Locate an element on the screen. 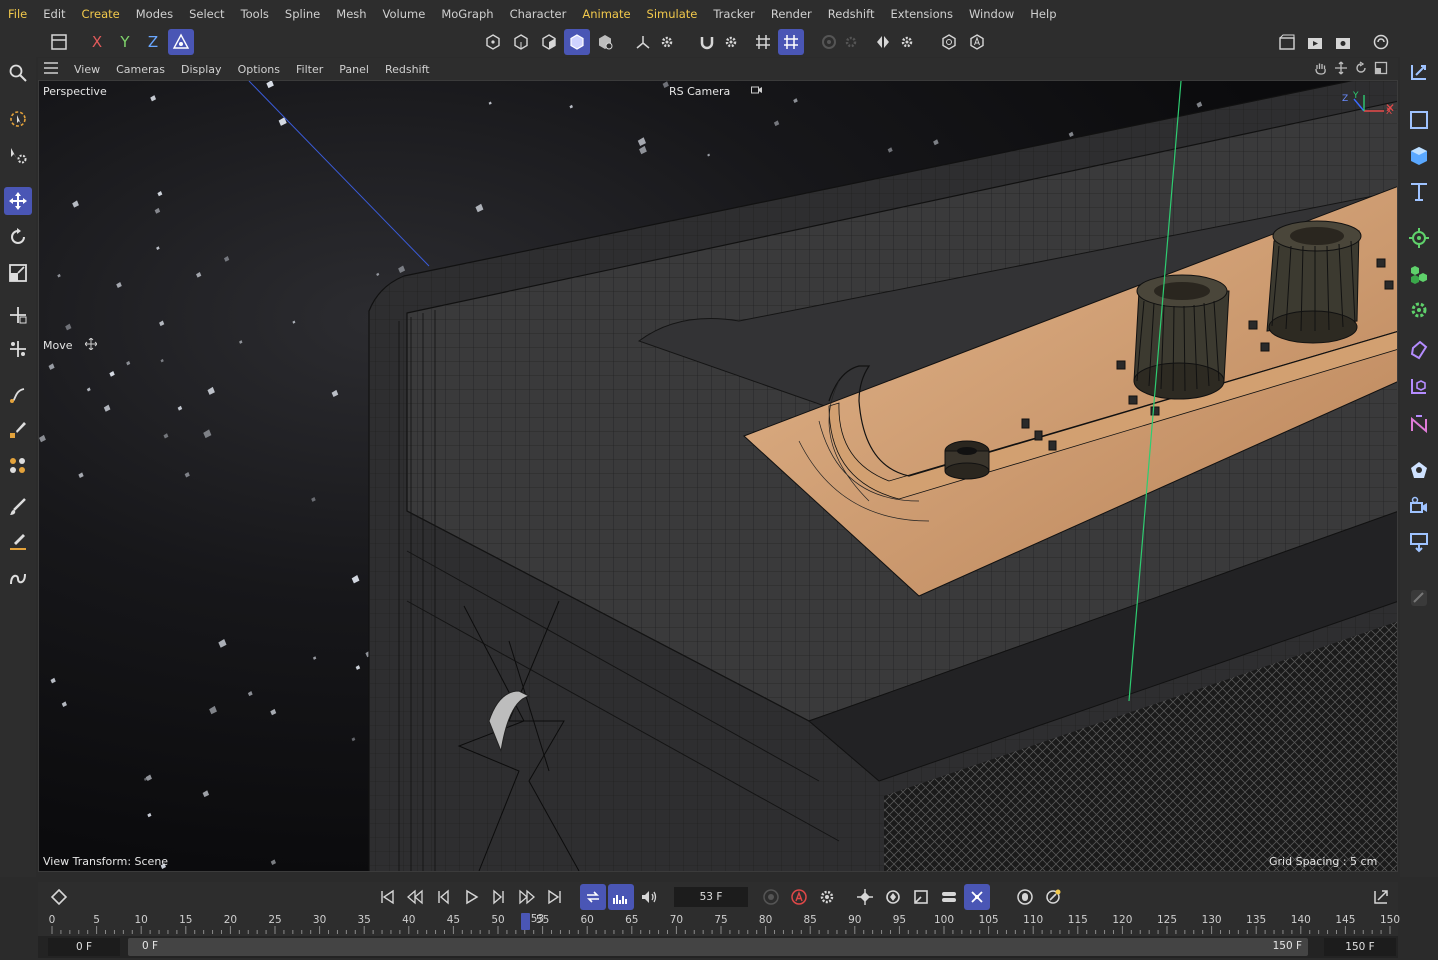  rotate-view-icon is located at coordinates (1361, 69).